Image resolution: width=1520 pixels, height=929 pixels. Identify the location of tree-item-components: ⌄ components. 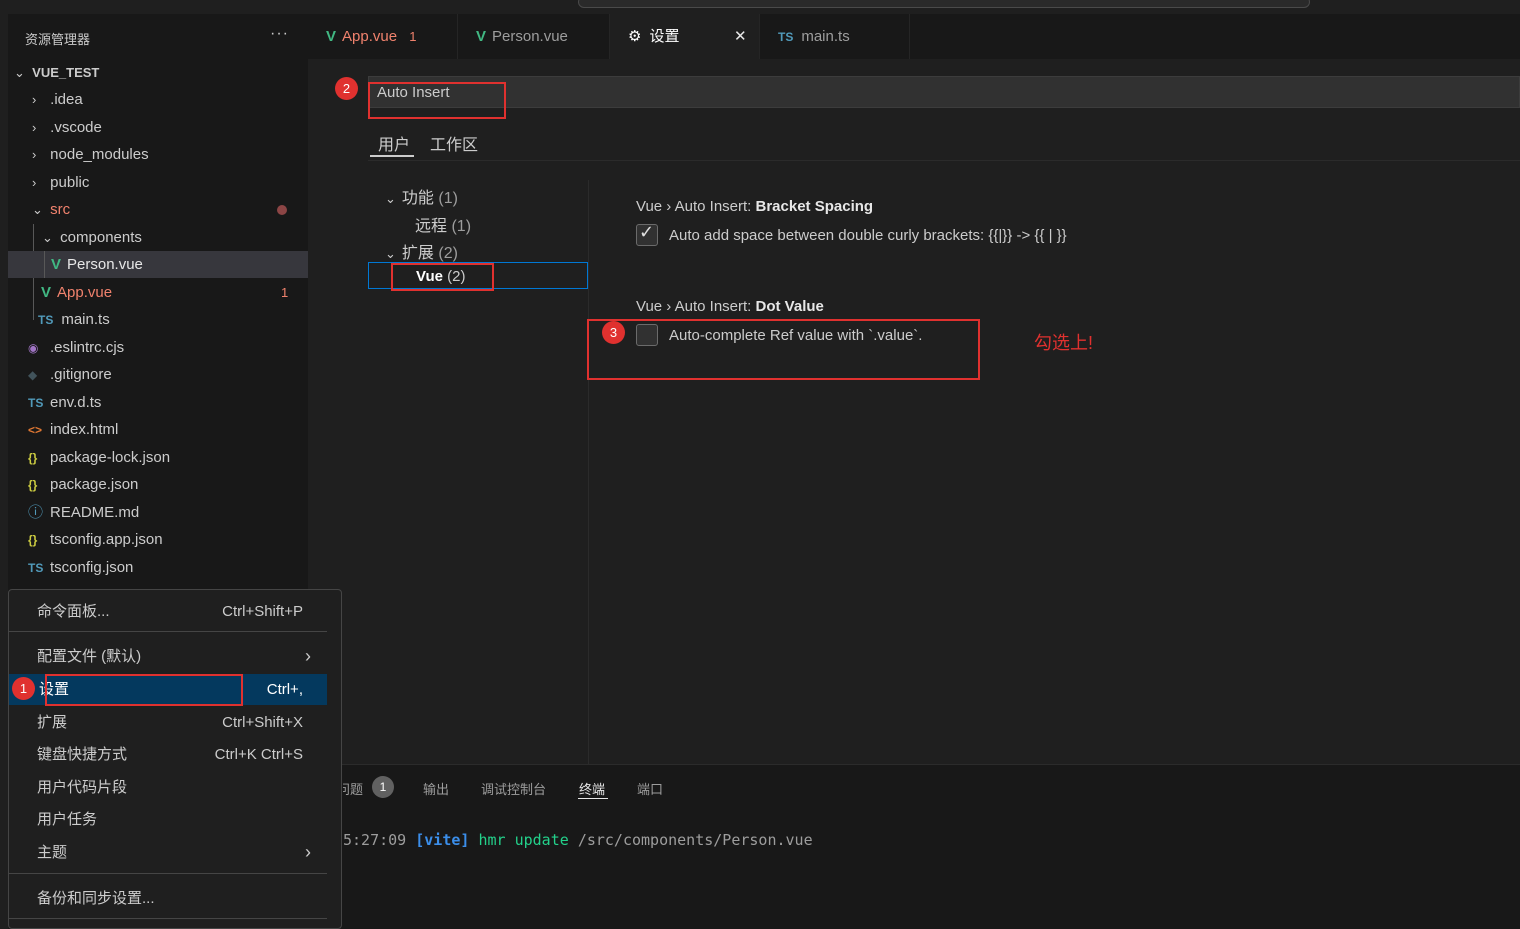
(92, 237).